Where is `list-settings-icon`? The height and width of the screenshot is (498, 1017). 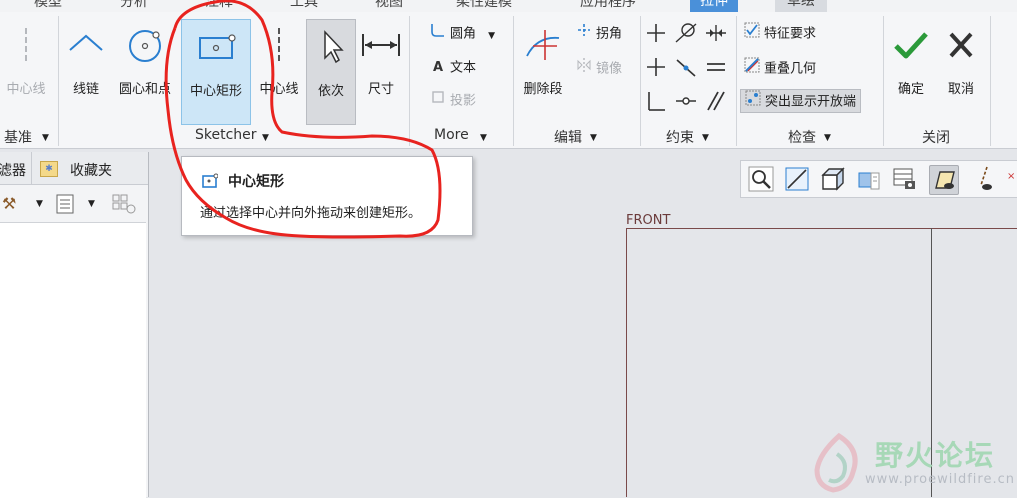
list-settings-icon is located at coordinates (65, 206).